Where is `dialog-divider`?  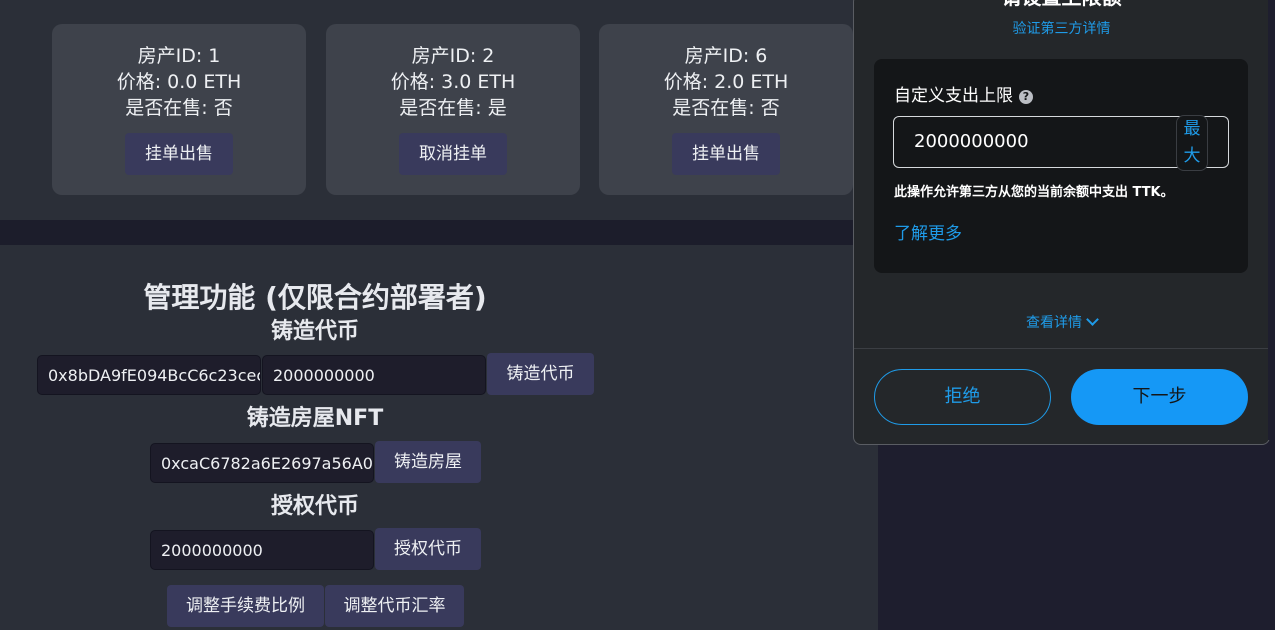
dialog-divider is located at coordinates (1061, 348).